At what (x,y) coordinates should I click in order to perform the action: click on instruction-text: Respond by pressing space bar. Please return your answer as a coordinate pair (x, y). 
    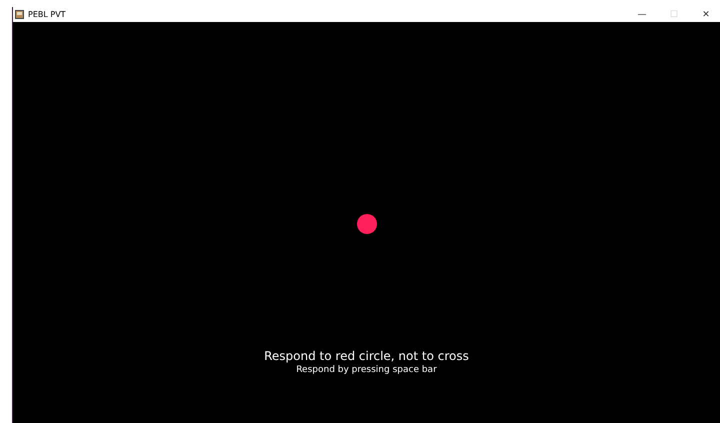
    Looking at the image, I should click on (366, 370).